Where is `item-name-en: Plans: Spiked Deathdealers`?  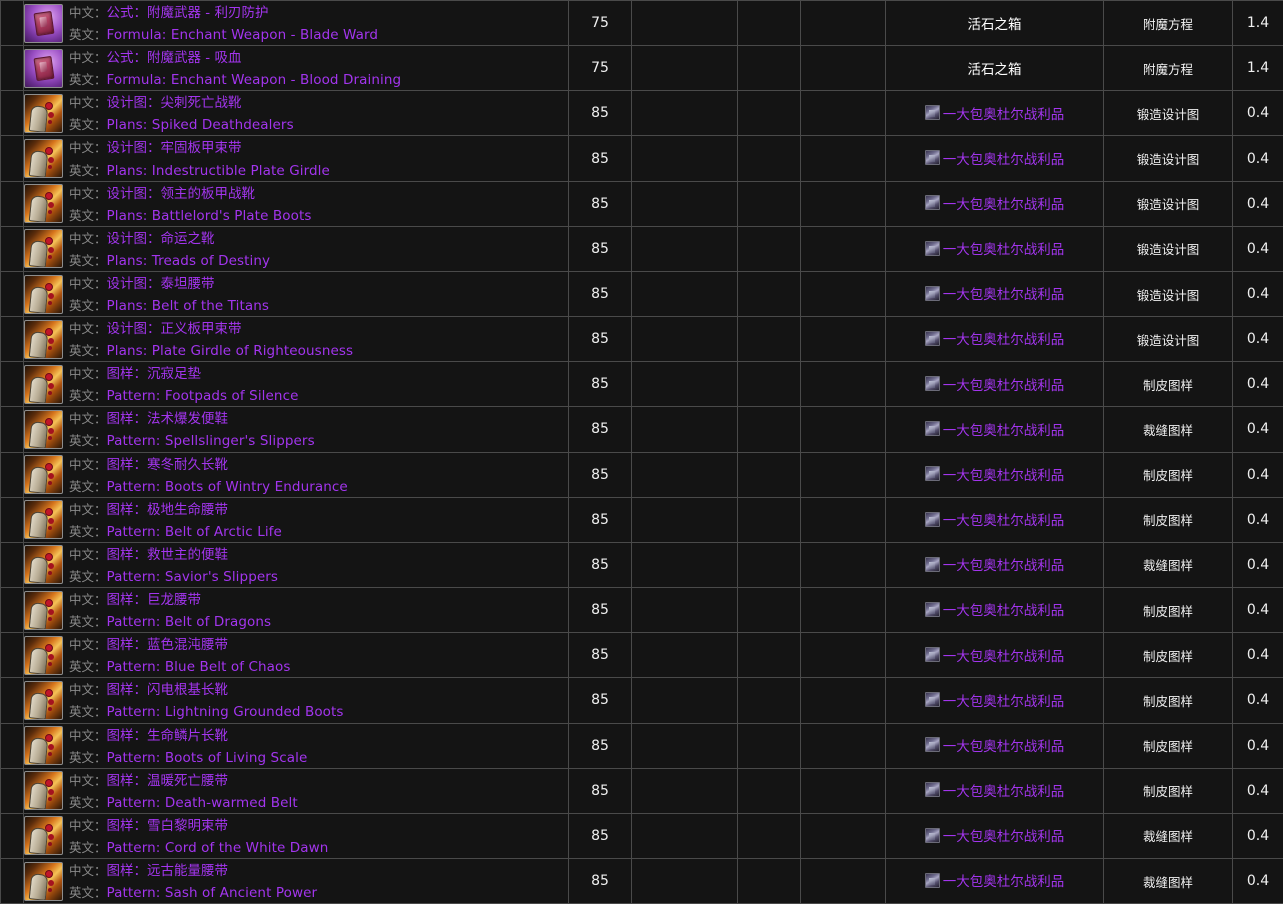 item-name-en: Plans: Spiked Deathdealers is located at coordinates (200, 125).